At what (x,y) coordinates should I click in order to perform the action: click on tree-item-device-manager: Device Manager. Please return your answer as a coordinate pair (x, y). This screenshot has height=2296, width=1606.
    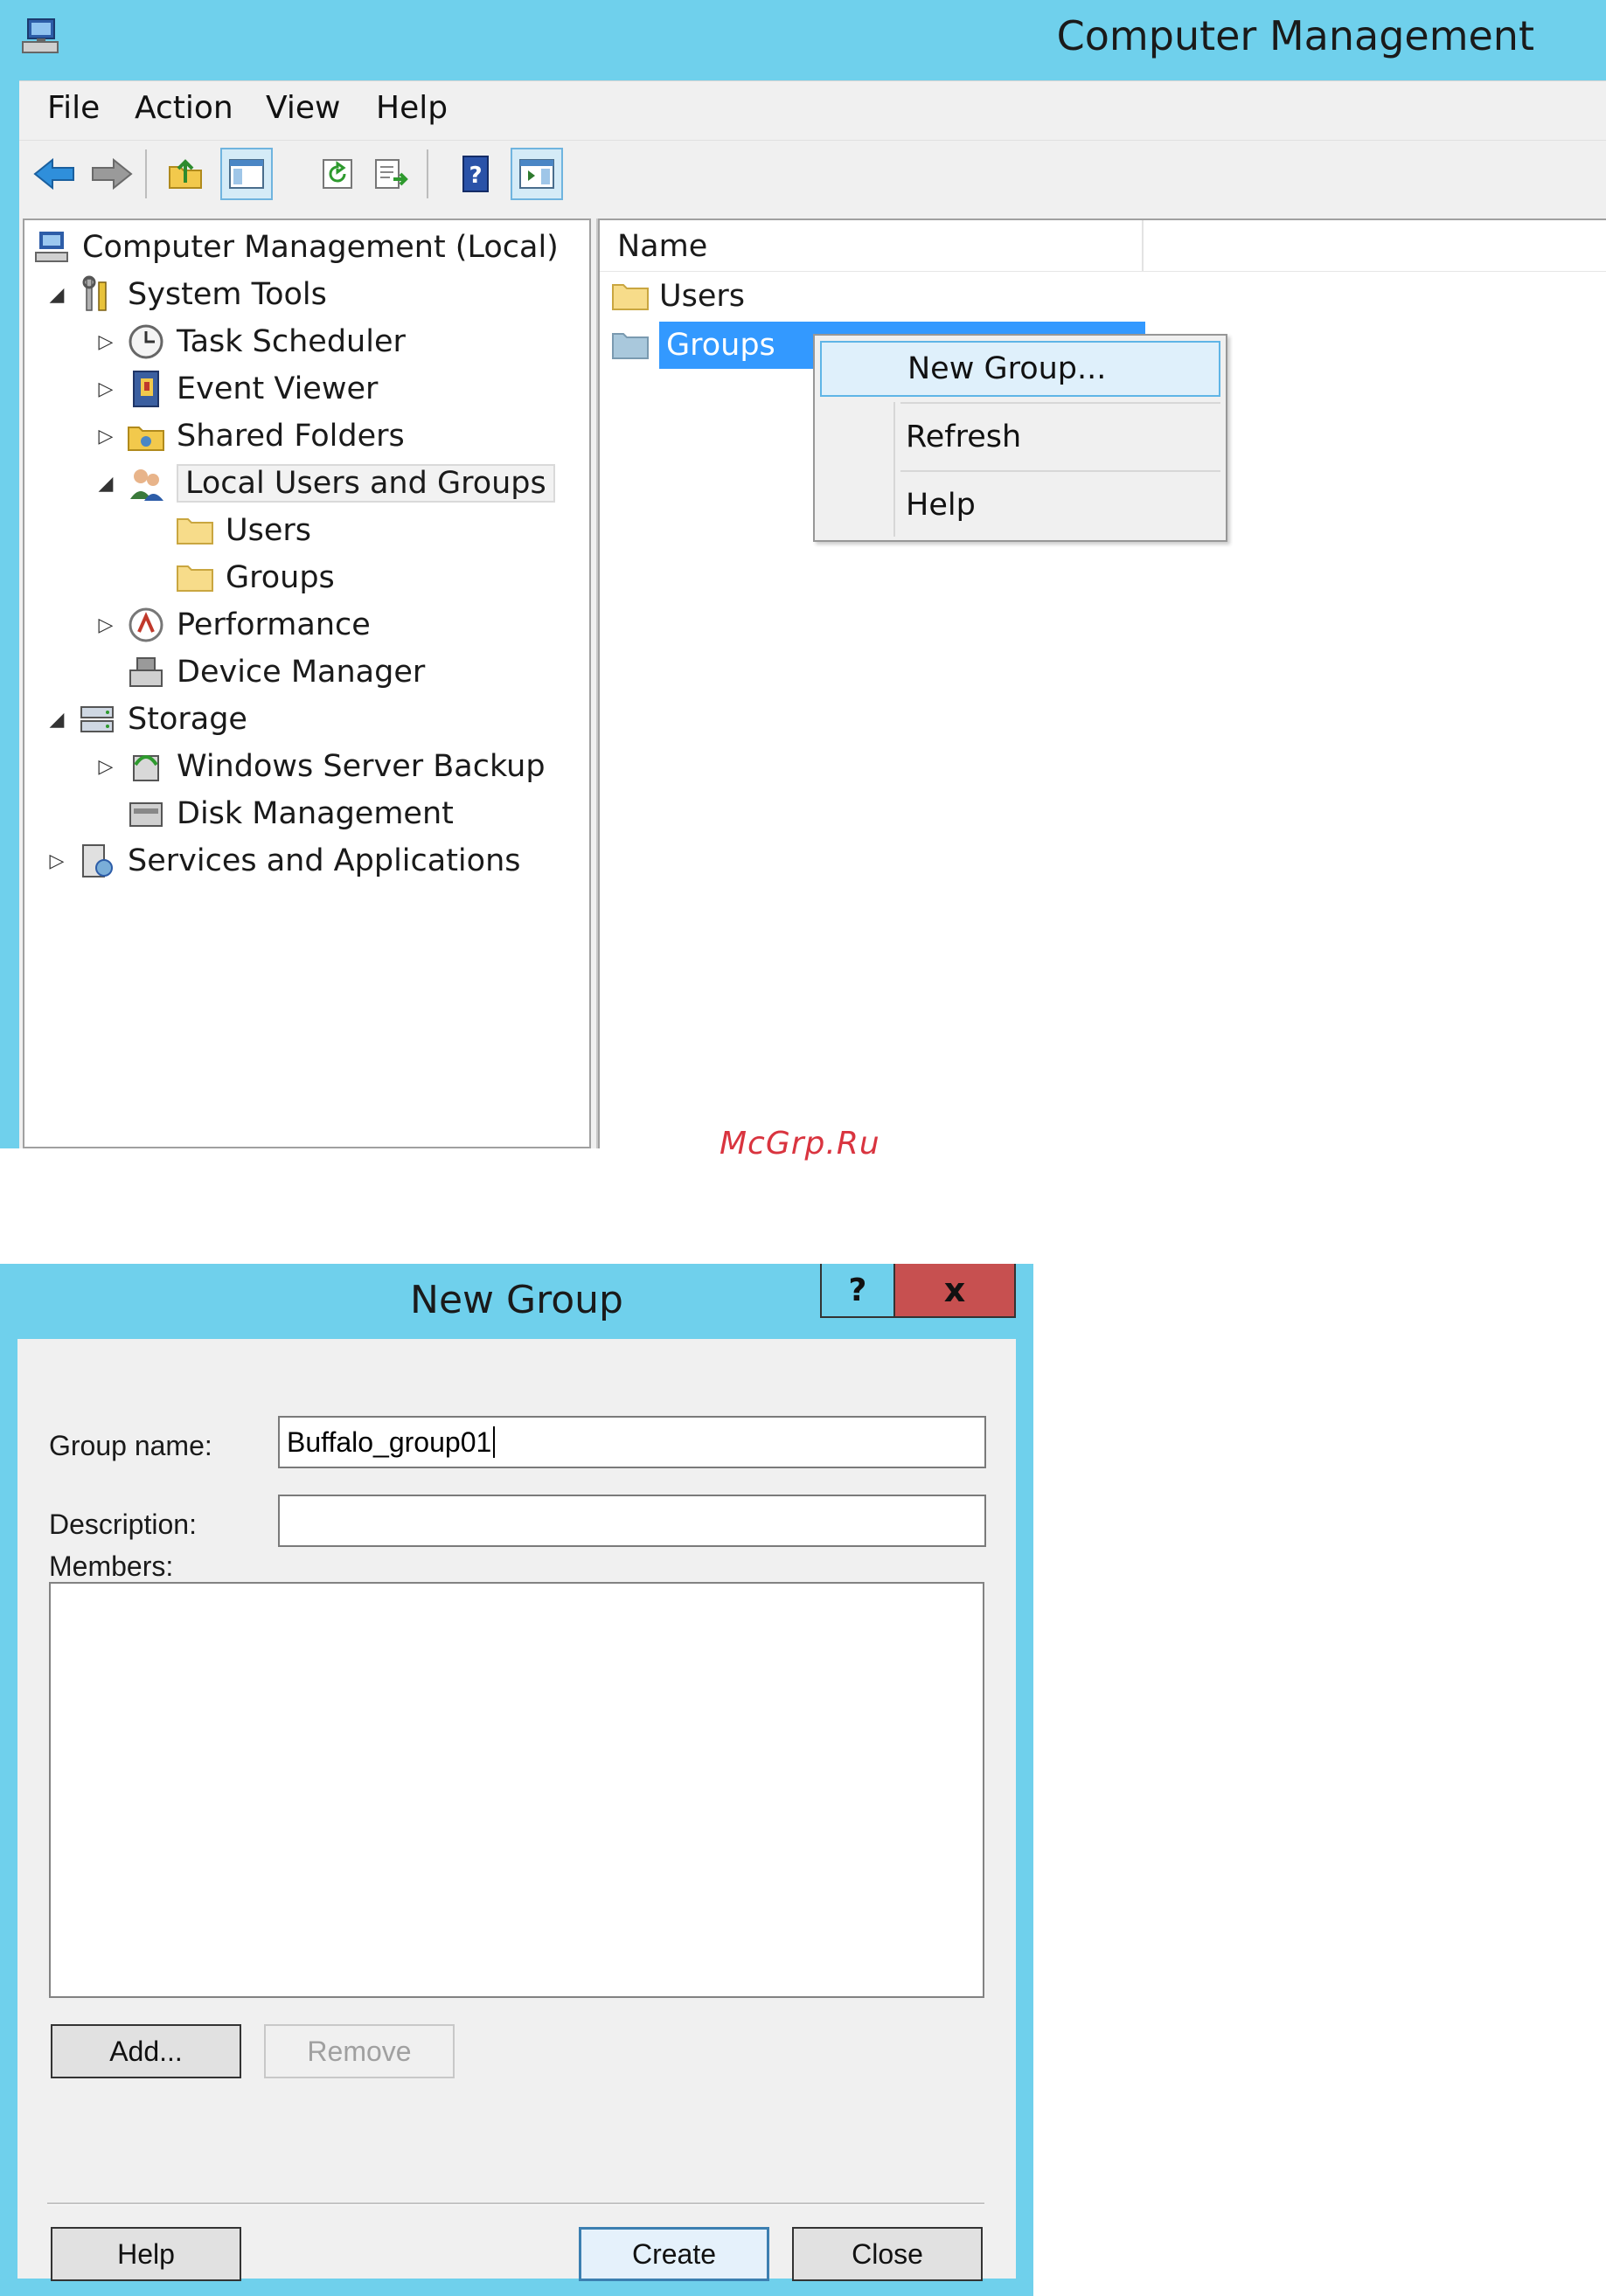
    Looking at the image, I should click on (275, 672).